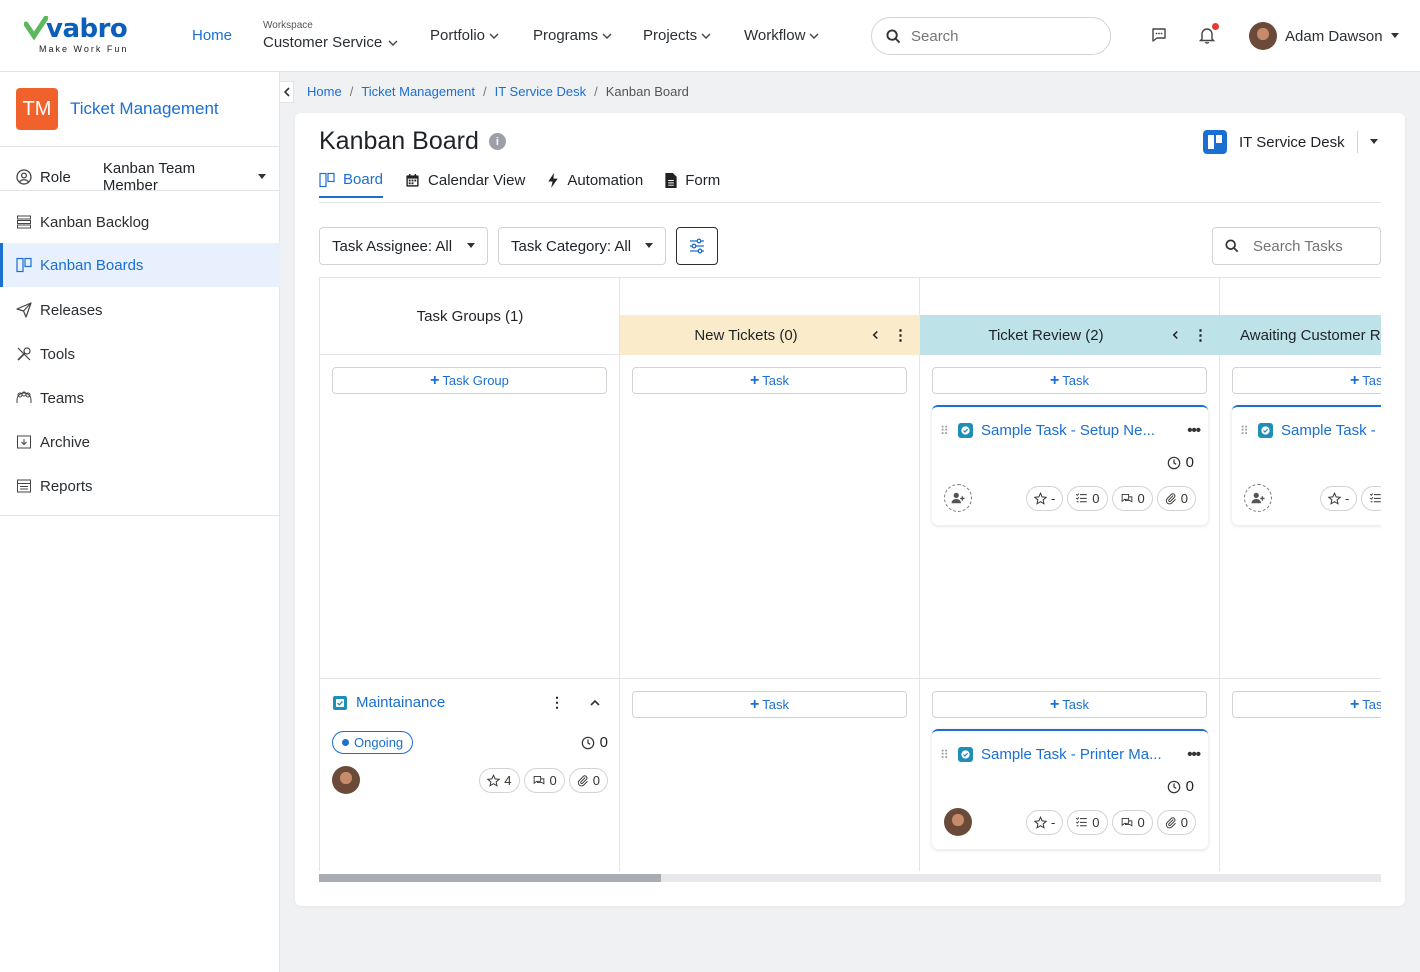 The width and height of the screenshot is (1420, 972). I want to click on vabro-logo: vabro Make Work Fun, so click(84, 36).